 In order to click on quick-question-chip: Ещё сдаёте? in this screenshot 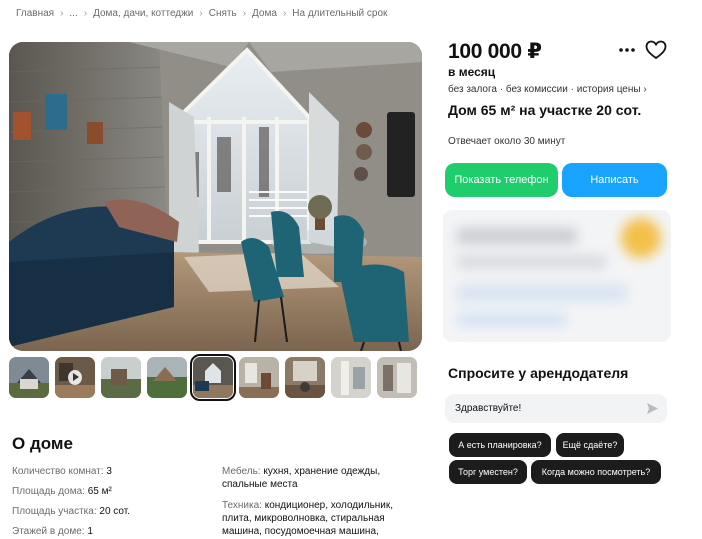, I will do `click(590, 445)`.